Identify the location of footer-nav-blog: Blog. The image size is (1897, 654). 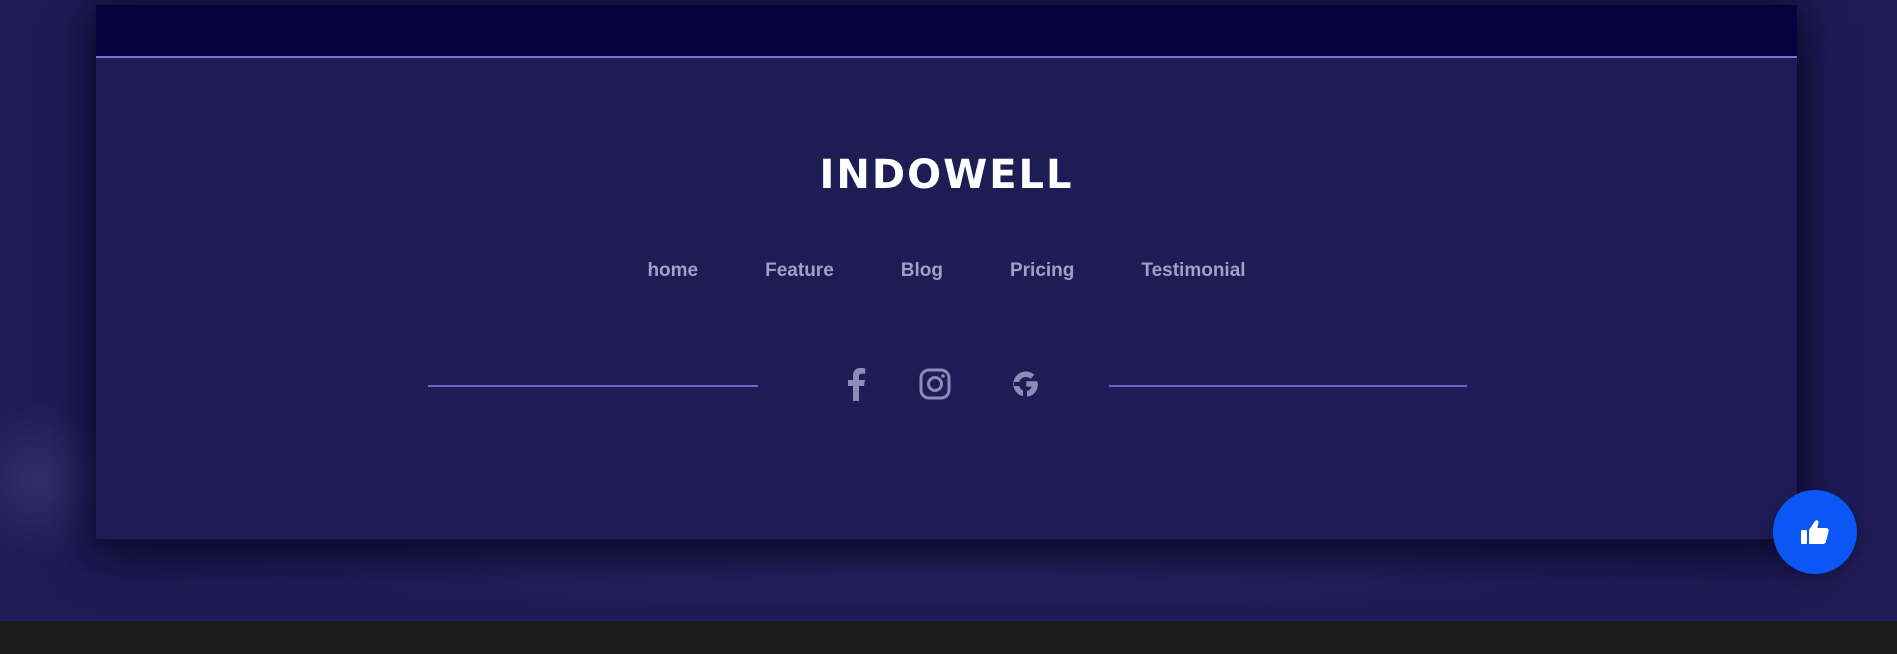
(922, 271).